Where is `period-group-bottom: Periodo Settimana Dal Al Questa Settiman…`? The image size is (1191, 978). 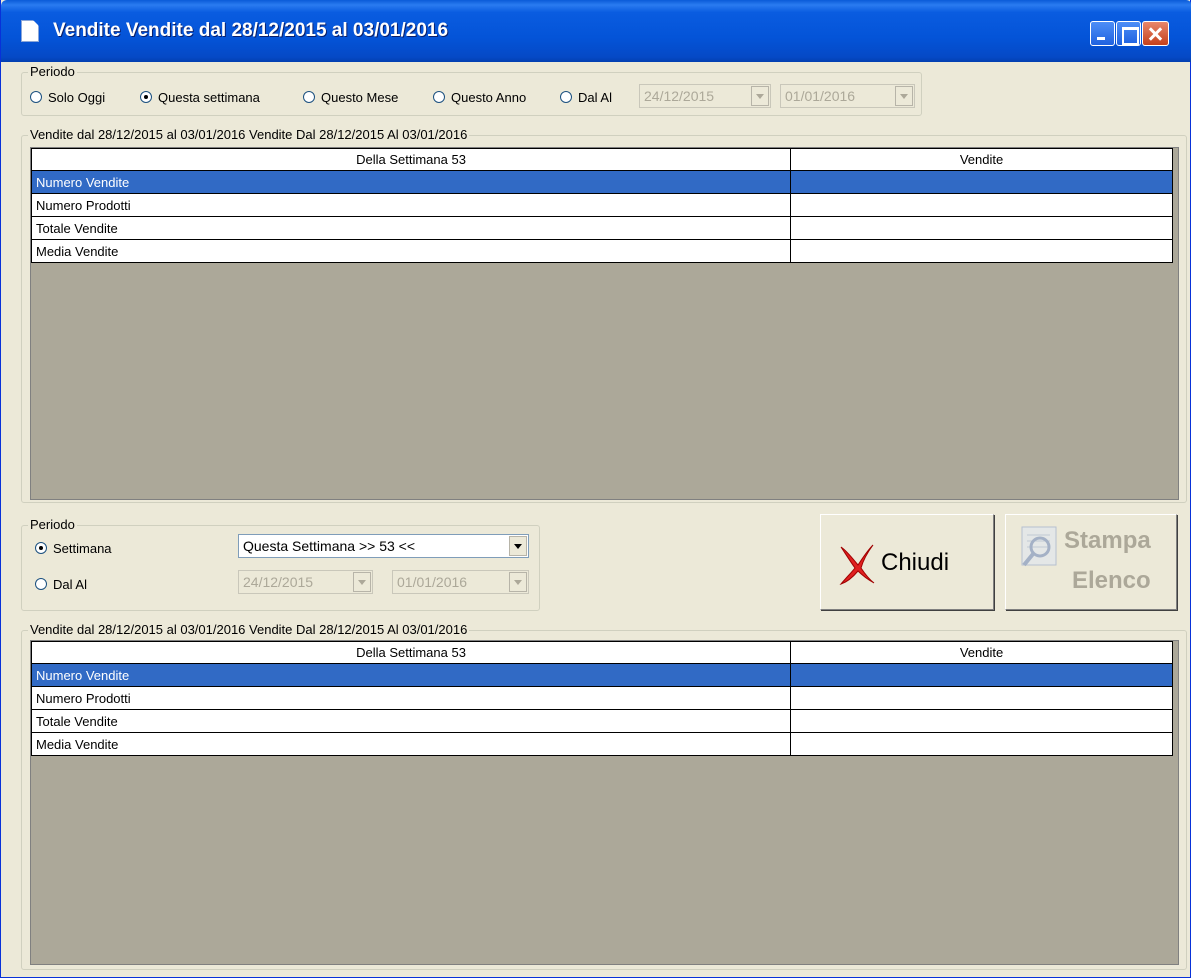
period-group-bottom: Periodo Settimana Dal Al Questa Settiman… is located at coordinates (280, 564).